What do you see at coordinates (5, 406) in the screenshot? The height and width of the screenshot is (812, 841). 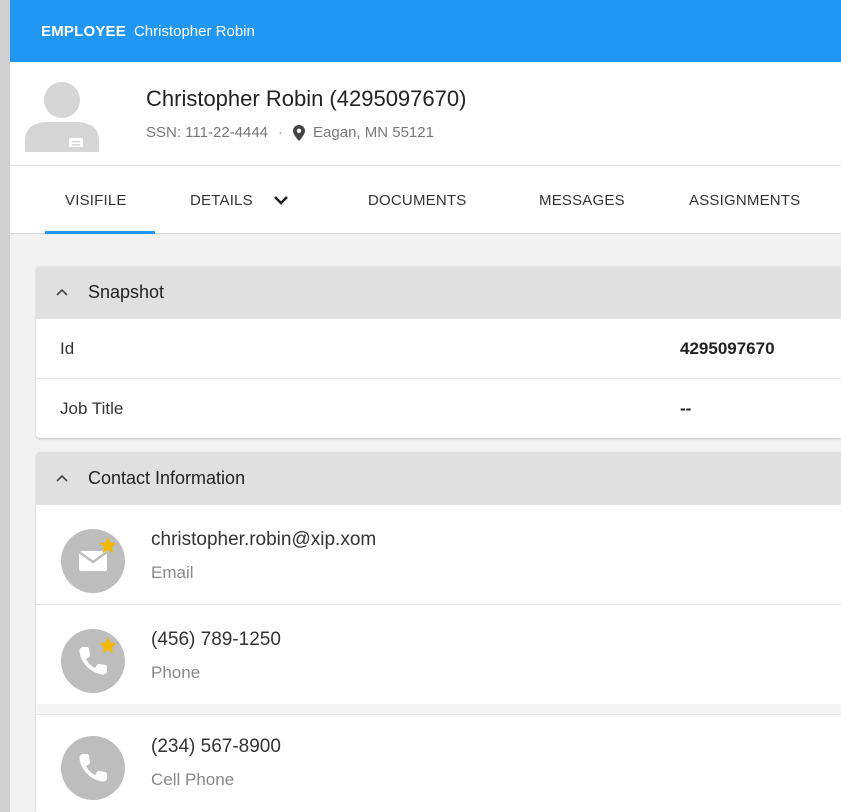 I see `left-rail` at bounding box center [5, 406].